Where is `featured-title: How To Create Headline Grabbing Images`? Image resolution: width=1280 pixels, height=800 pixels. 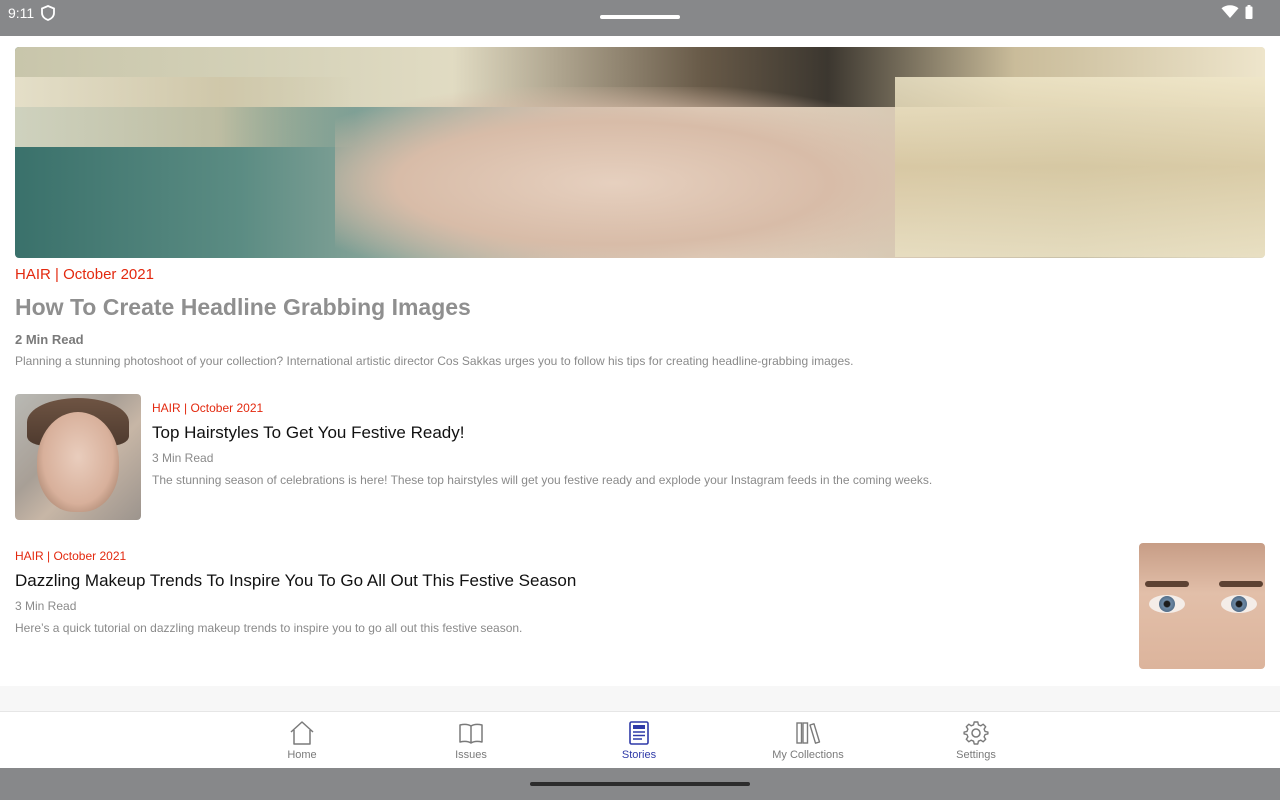
featured-title: How To Create Headline Grabbing Images is located at coordinates (243, 307).